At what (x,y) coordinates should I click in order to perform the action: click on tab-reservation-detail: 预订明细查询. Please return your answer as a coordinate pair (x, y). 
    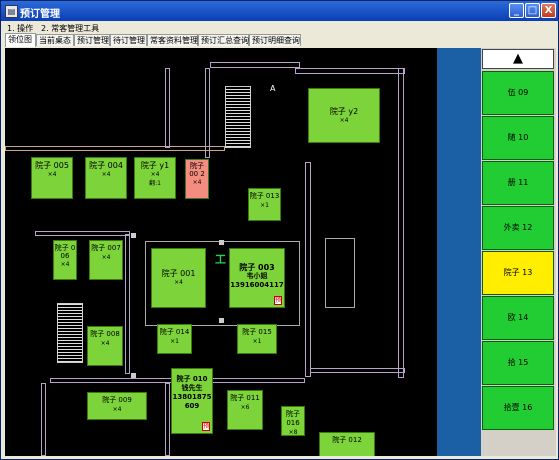
    Looking at the image, I should click on (275, 40).